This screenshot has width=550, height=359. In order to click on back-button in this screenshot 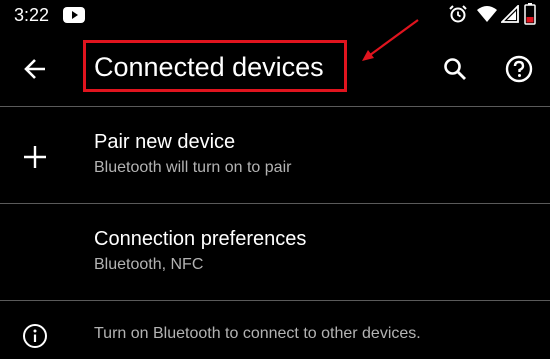, I will do `click(35, 69)`.